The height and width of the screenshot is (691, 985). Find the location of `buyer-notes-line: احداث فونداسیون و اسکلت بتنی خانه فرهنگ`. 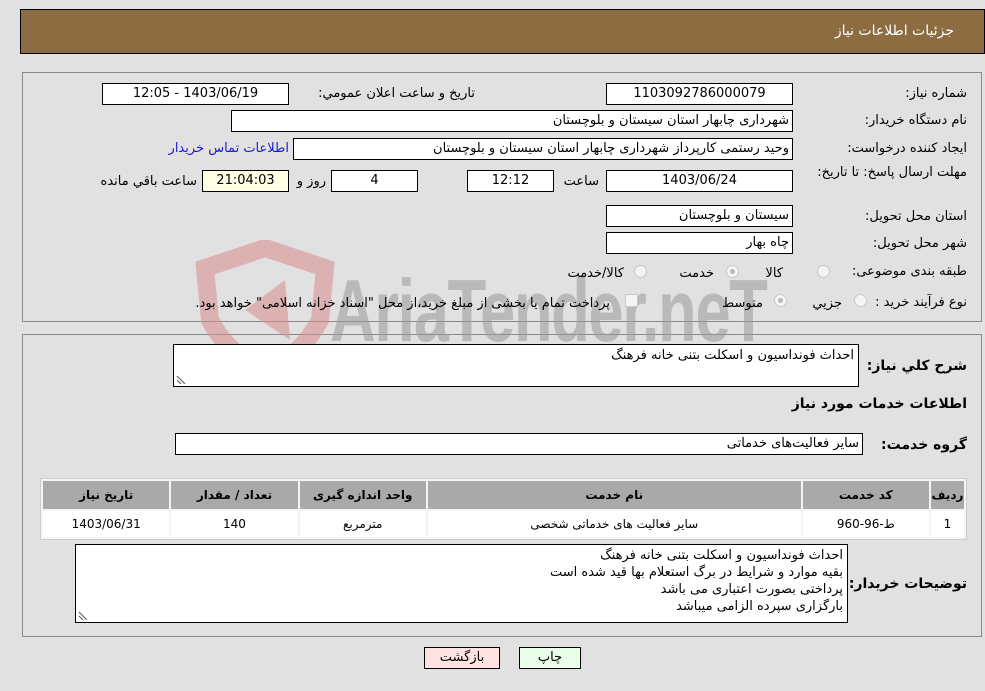

buyer-notes-line: احداث فونداسیون و اسکلت بتنی خانه فرهنگ is located at coordinates (721, 555).